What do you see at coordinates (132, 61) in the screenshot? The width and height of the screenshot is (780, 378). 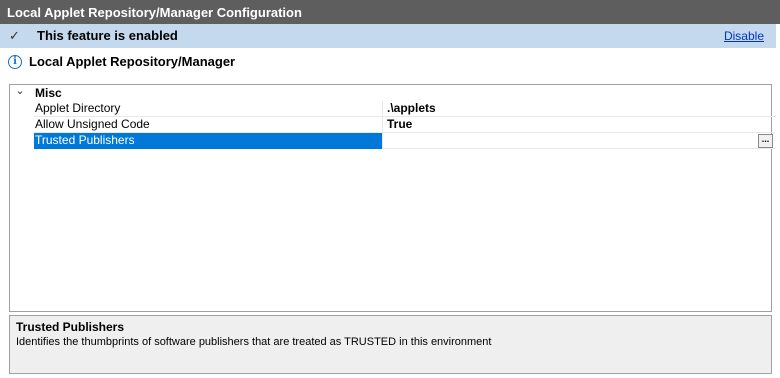 I see `section-title: Local Applet Repository/Manager` at bounding box center [132, 61].